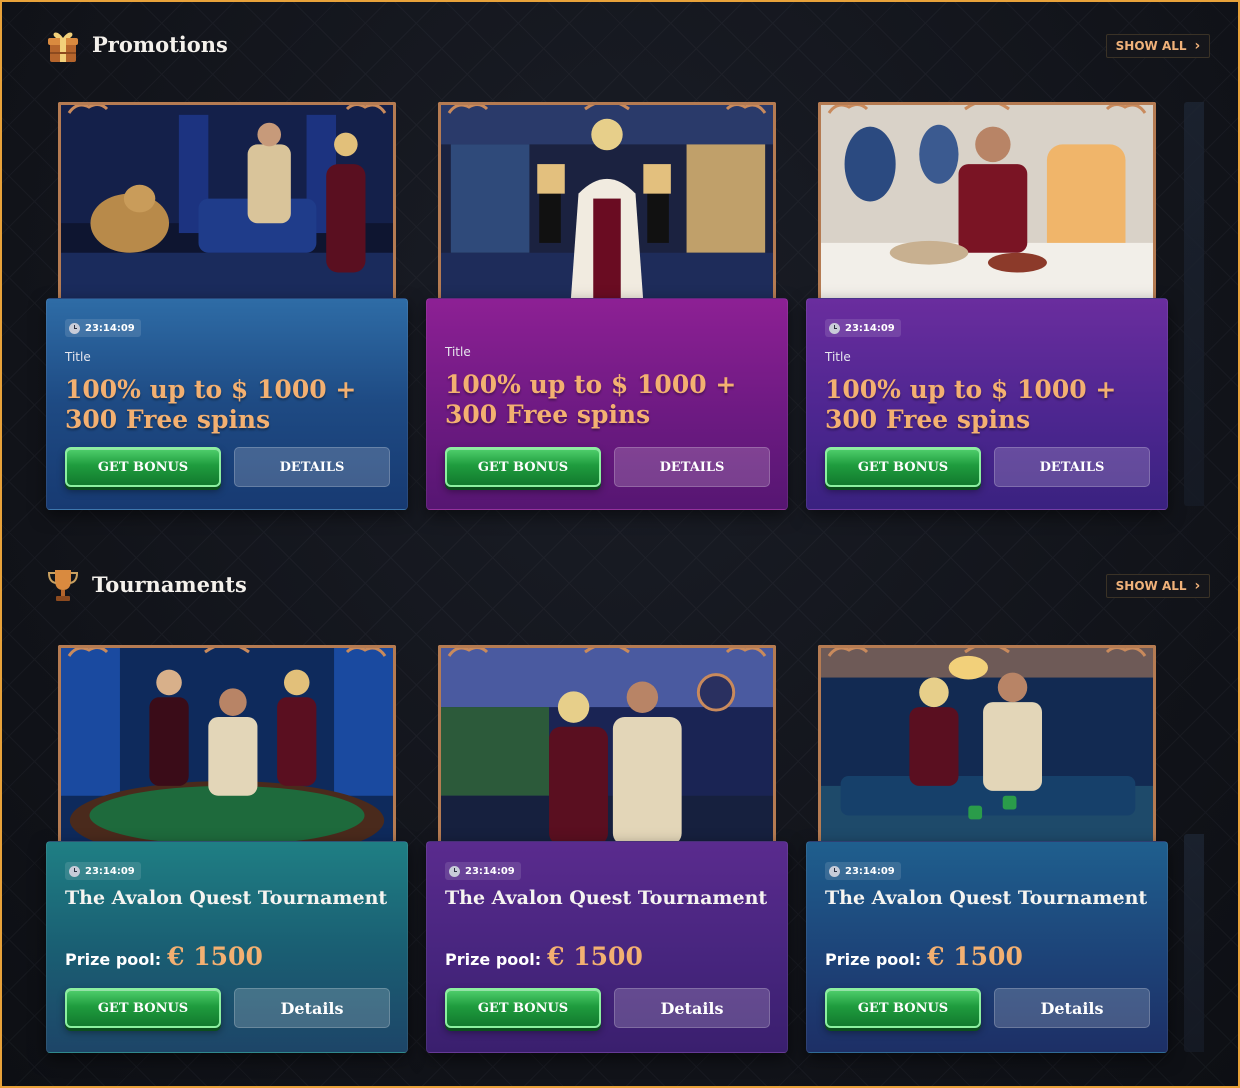 Image resolution: width=1240 pixels, height=1088 pixels. I want to click on promotions-title: Promotions, so click(160, 44).